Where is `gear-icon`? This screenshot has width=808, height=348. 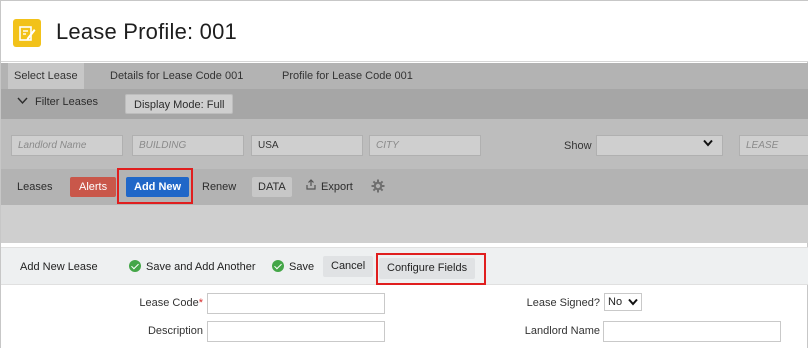
gear-icon is located at coordinates (378, 186).